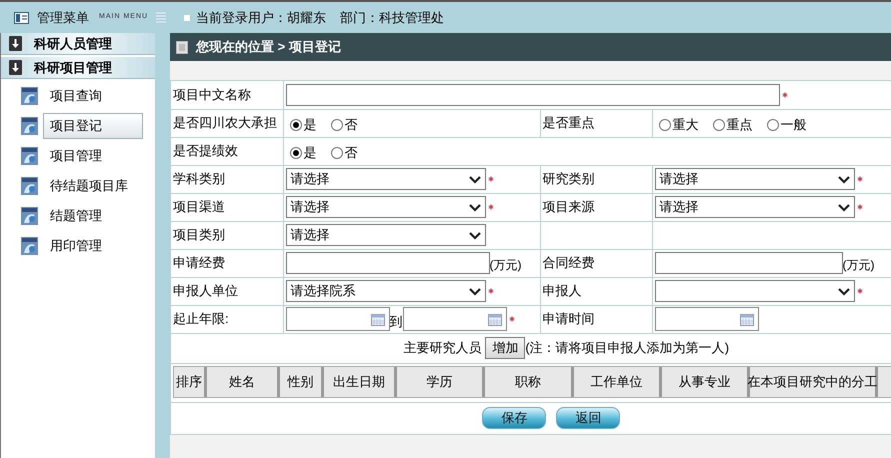 The height and width of the screenshot is (458, 891). I want to click on sidebar-item: 项目查询, so click(72, 96).